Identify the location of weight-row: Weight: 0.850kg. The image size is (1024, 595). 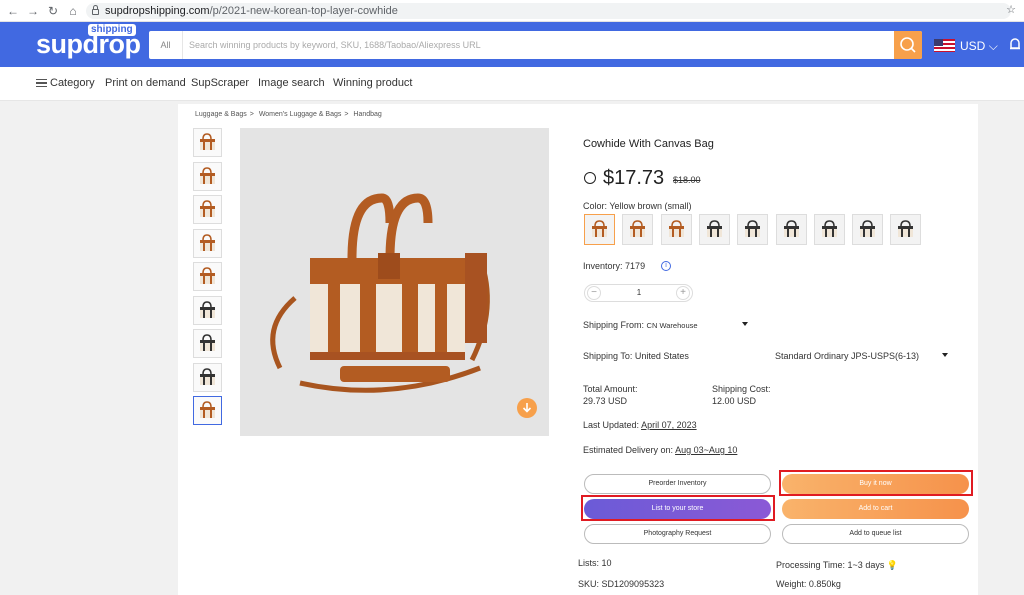
(808, 584).